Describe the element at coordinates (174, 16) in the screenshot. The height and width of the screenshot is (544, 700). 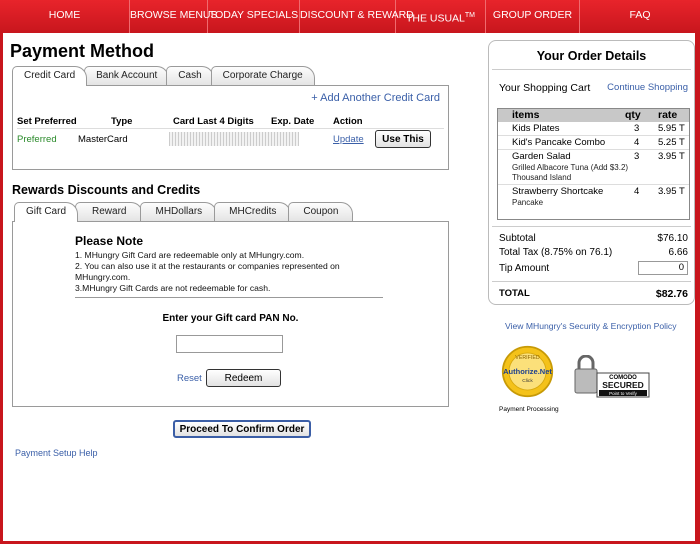
I see `nav-browse-menus: BROWSE MENUS` at that location.